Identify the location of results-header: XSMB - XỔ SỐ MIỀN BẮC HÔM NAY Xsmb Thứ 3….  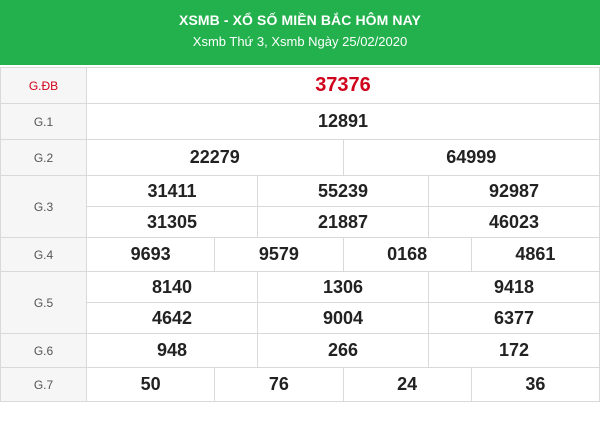
(300, 32).